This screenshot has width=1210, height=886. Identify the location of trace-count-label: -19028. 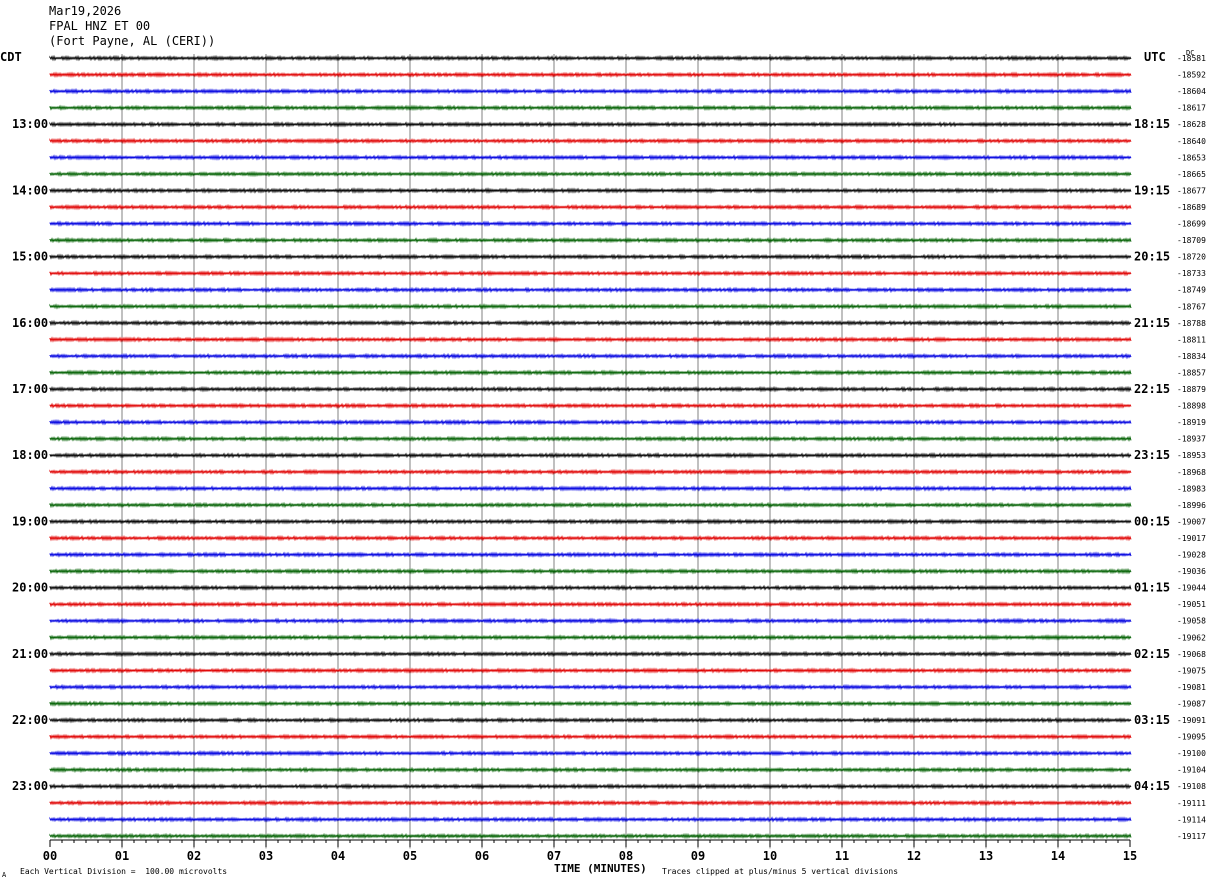
(1191, 555).